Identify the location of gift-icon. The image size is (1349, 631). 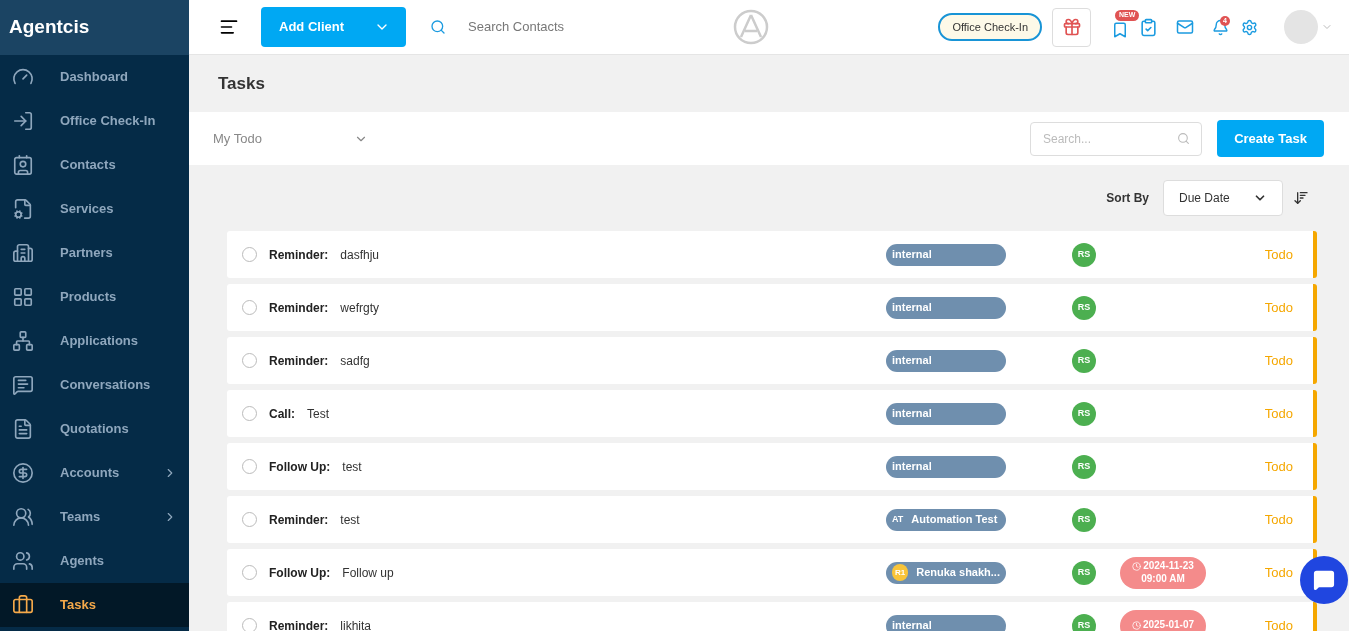
(1071, 27).